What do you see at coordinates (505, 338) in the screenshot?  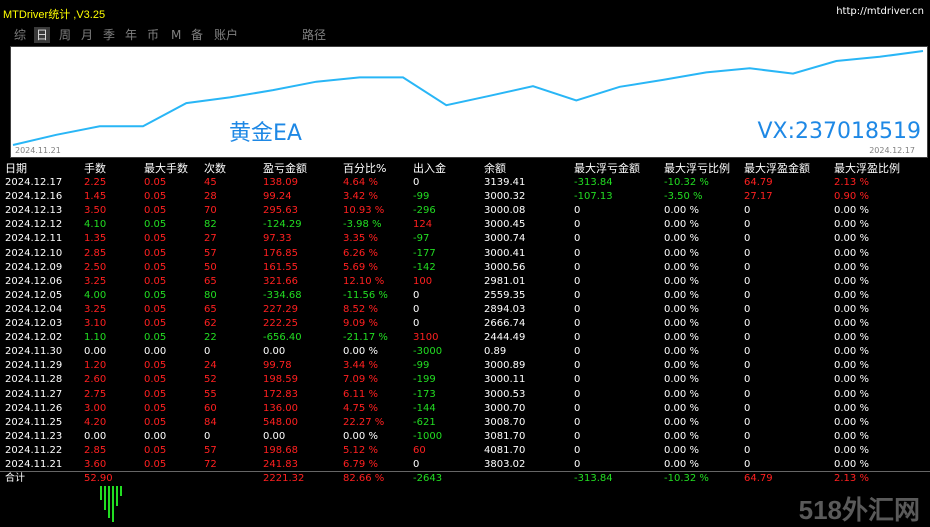 I see `table-cell: 2444.49` at bounding box center [505, 338].